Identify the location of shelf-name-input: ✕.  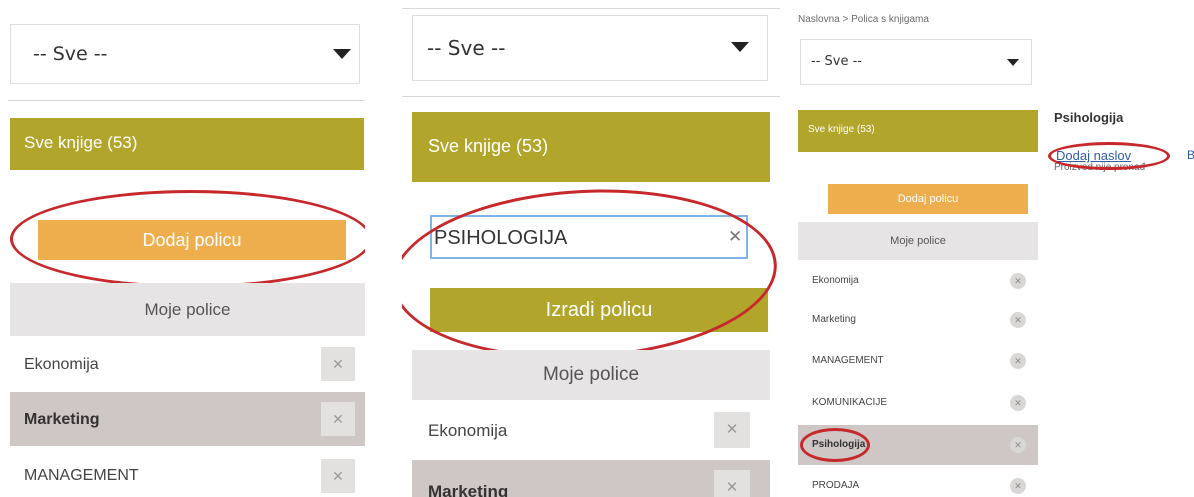
(589, 237).